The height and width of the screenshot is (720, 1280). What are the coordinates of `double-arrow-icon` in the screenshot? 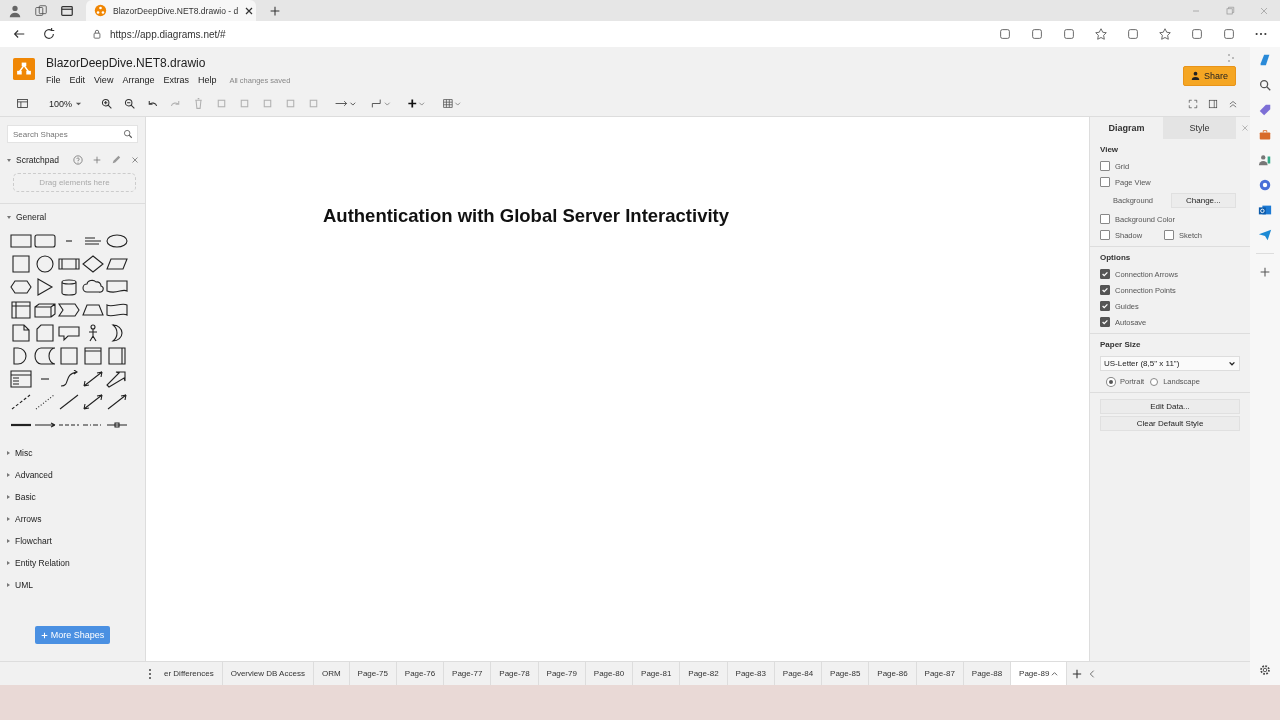 It's located at (93, 379).